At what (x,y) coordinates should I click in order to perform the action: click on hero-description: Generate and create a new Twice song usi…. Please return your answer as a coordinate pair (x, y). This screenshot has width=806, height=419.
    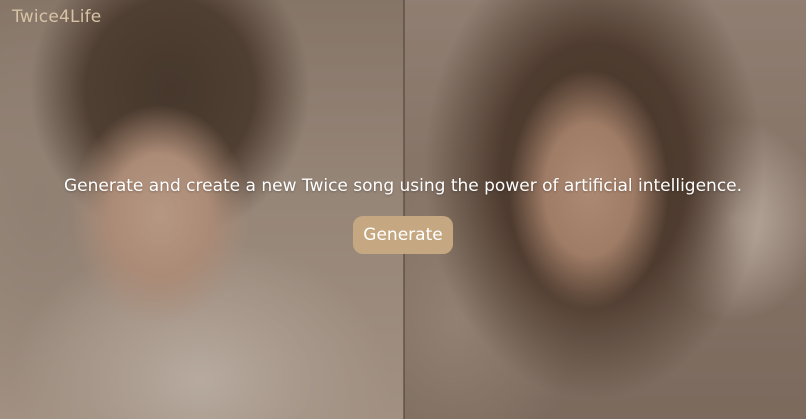
    Looking at the image, I should click on (403, 186).